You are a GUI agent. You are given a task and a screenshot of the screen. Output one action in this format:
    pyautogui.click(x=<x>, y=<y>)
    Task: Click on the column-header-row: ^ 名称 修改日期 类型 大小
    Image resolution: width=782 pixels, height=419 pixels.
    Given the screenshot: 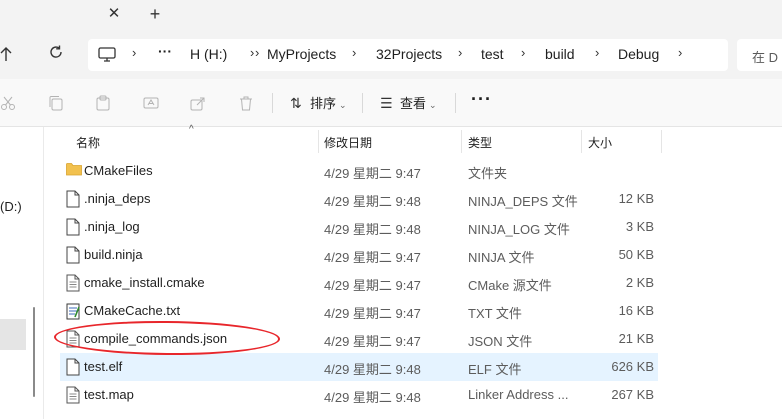 What is the action you would take?
    pyautogui.click(x=413, y=139)
    